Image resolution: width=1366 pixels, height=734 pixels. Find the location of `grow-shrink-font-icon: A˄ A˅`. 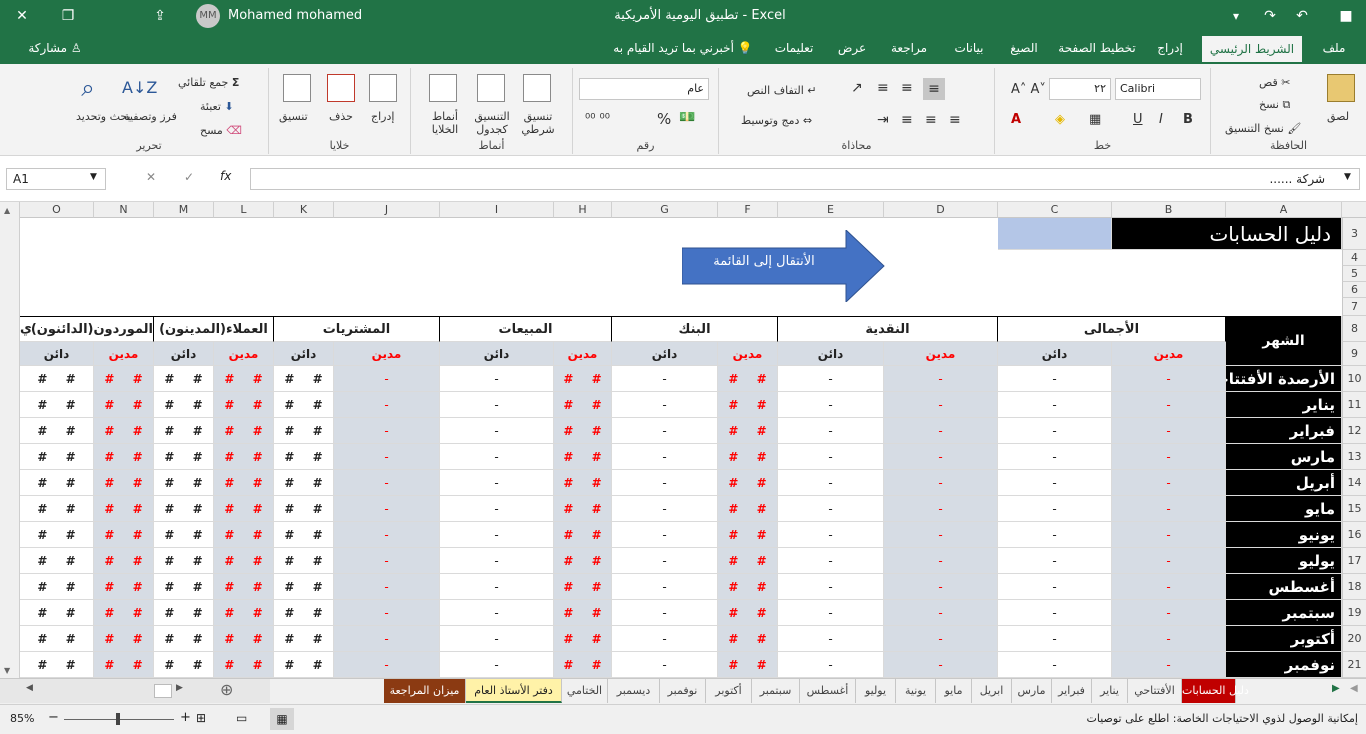

grow-shrink-font-icon: A˄ A˅ is located at coordinates (1028, 89).